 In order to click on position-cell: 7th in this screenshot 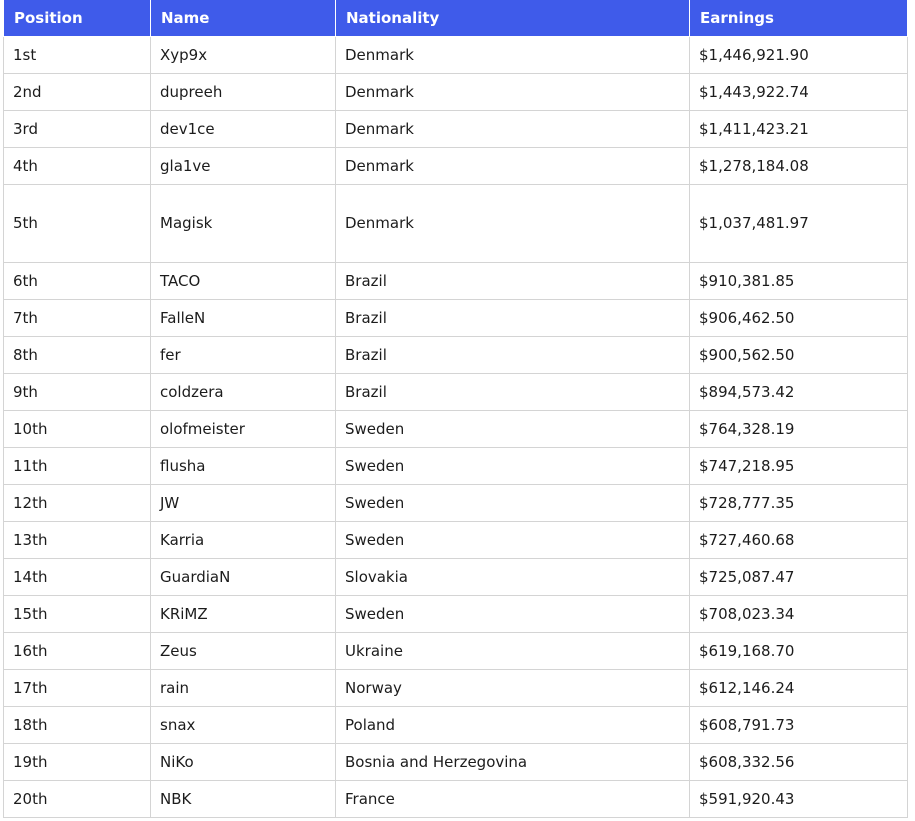, I will do `click(77, 317)`.